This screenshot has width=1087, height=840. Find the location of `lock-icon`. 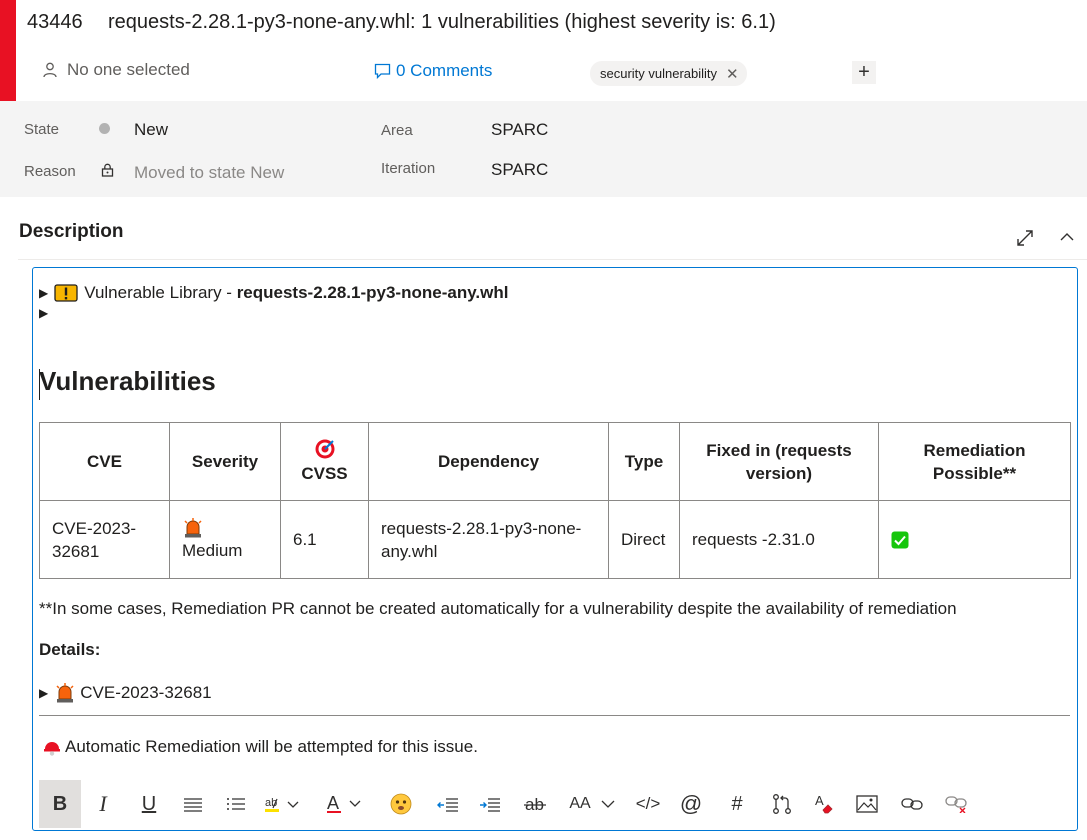

lock-icon is located at coordinates (107, 170).